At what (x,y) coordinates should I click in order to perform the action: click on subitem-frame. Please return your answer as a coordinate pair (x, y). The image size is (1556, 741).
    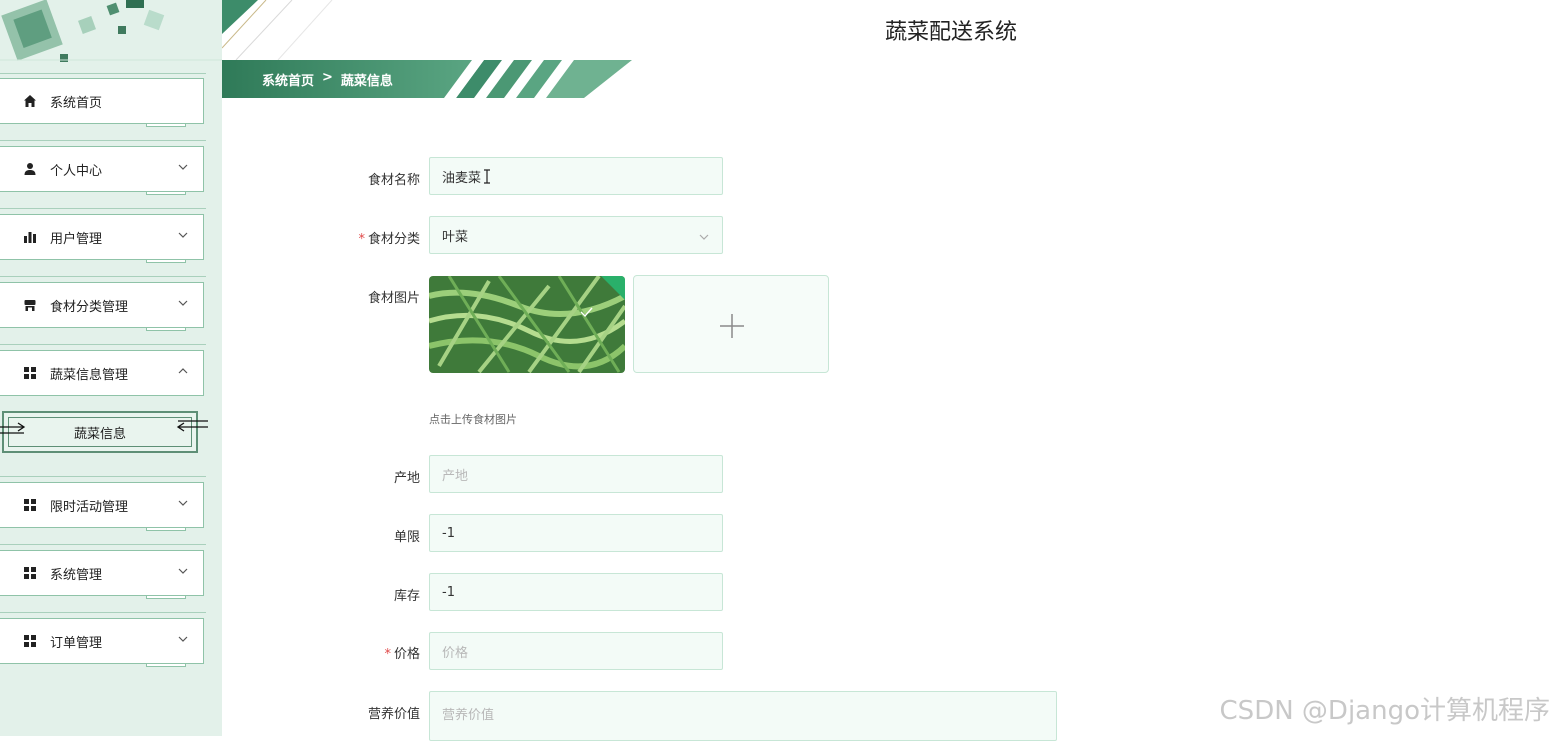
    Looking at the image, I should click on (100, 432).